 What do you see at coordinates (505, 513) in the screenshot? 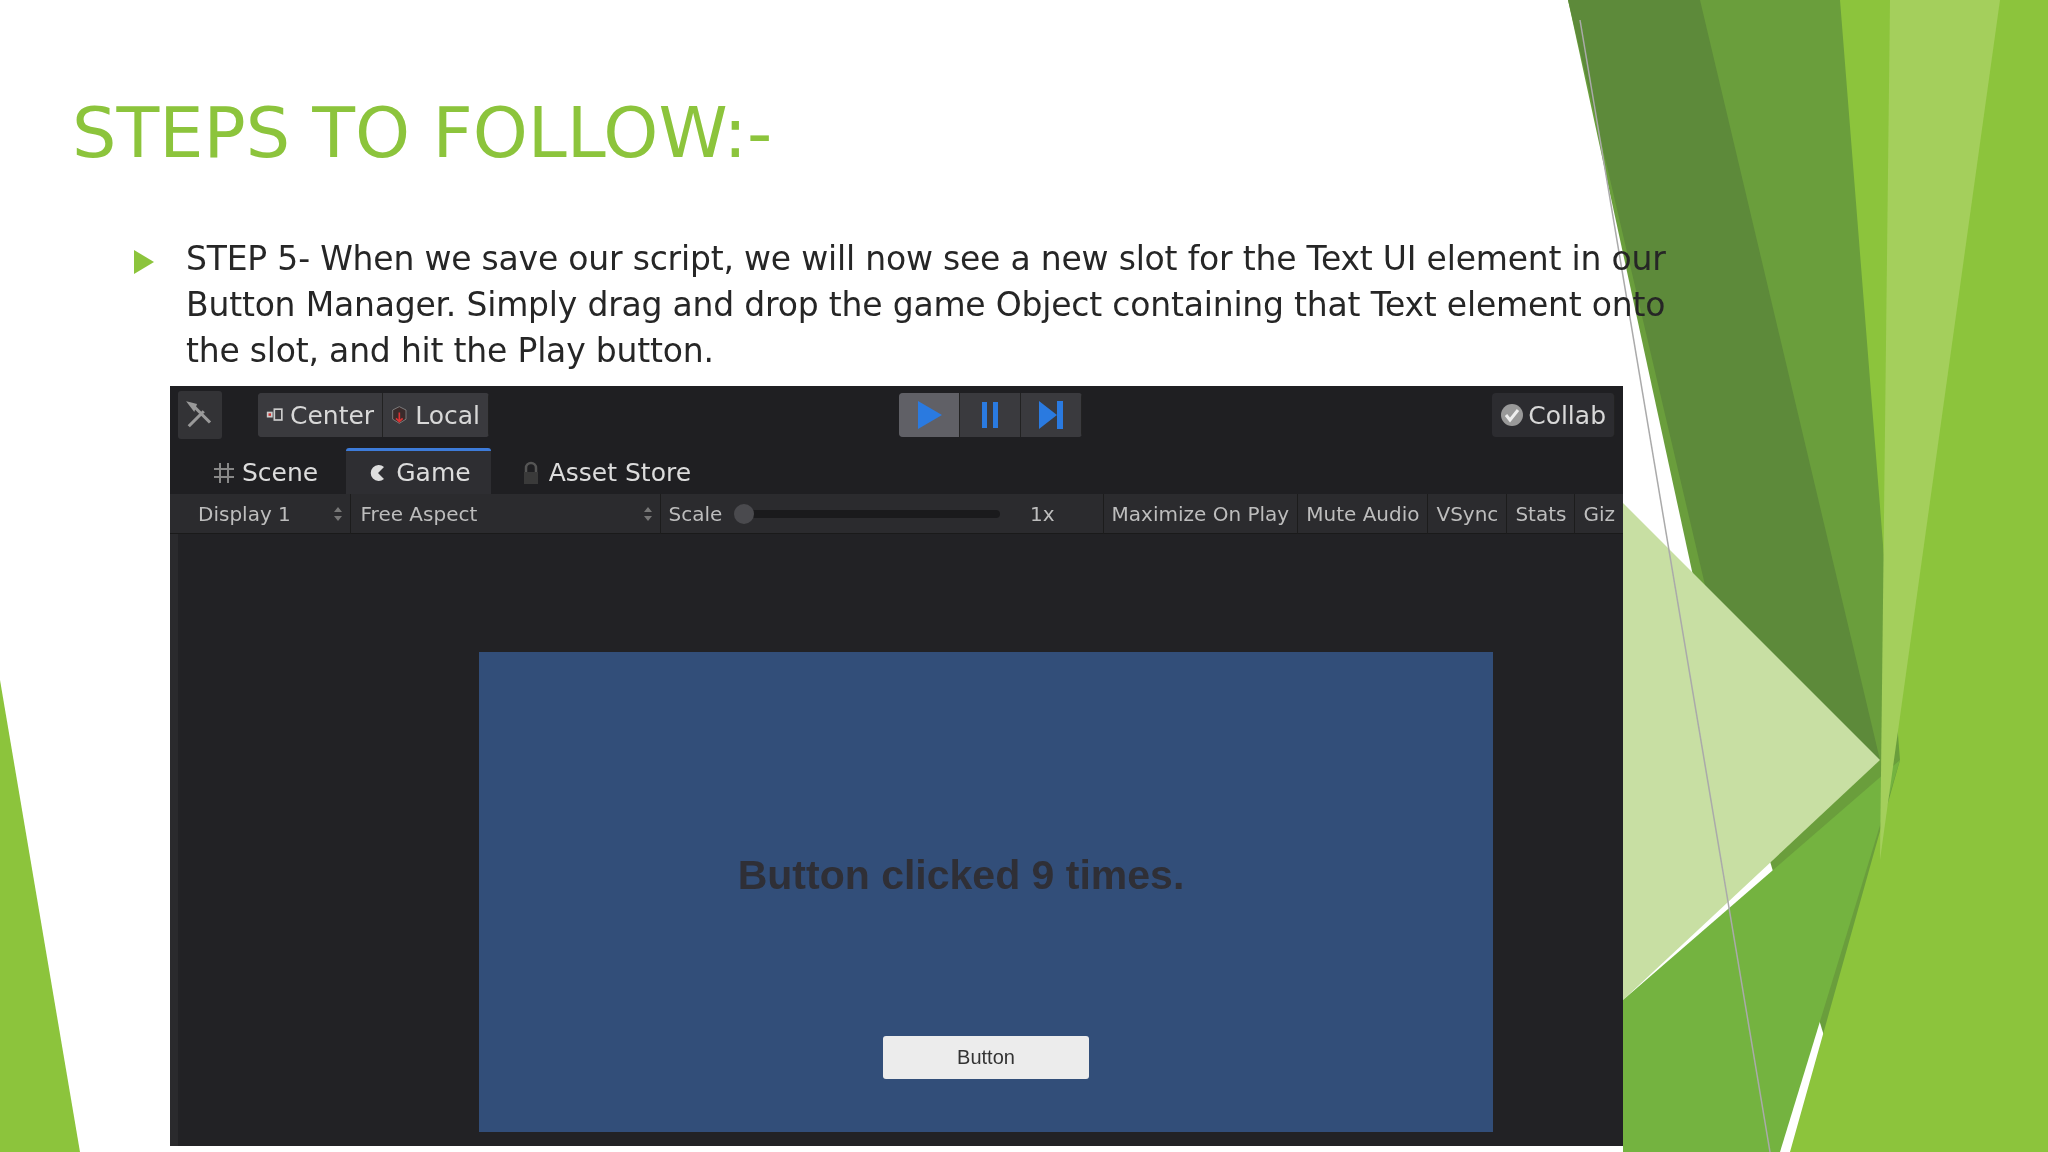
I see `aspect-dropdown: Free Aspect` at bounding box center [505, 513].